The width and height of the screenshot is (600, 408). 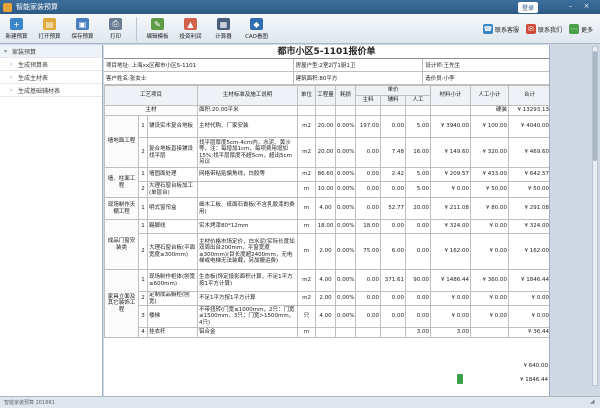 I want to click on item-labor-price: 90.00, so click(x=418, y=280).